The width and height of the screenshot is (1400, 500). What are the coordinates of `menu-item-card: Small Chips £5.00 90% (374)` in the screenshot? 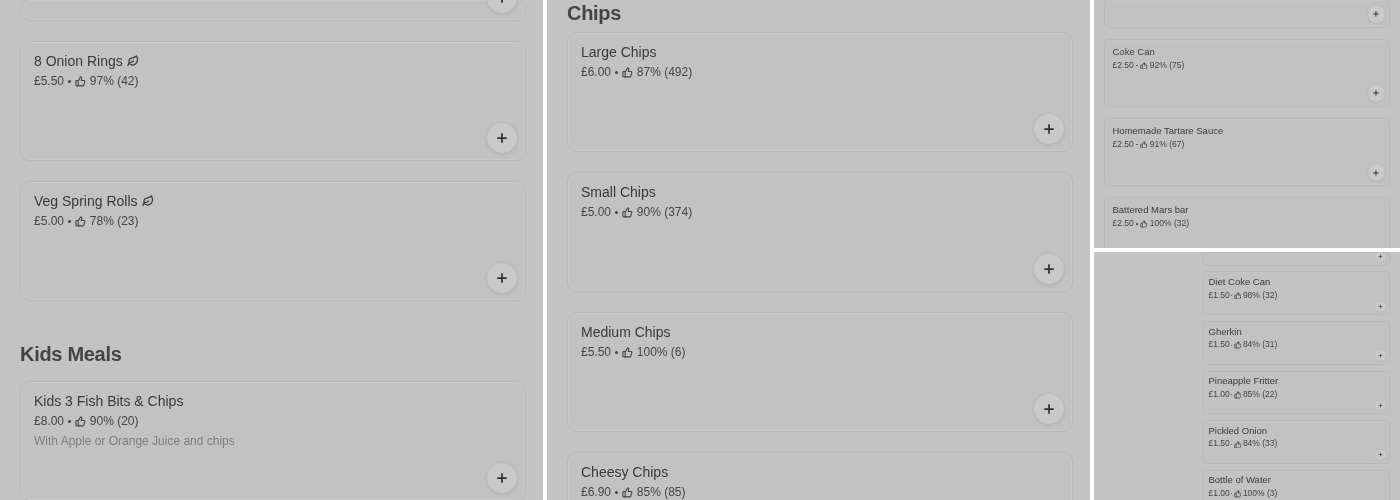 It's located at (820, 232).